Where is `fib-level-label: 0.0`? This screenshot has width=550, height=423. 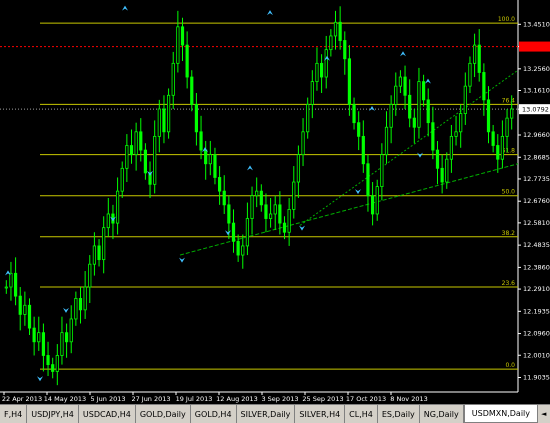
fib-level-label: 0.0 is located at coordinates (510, 365).